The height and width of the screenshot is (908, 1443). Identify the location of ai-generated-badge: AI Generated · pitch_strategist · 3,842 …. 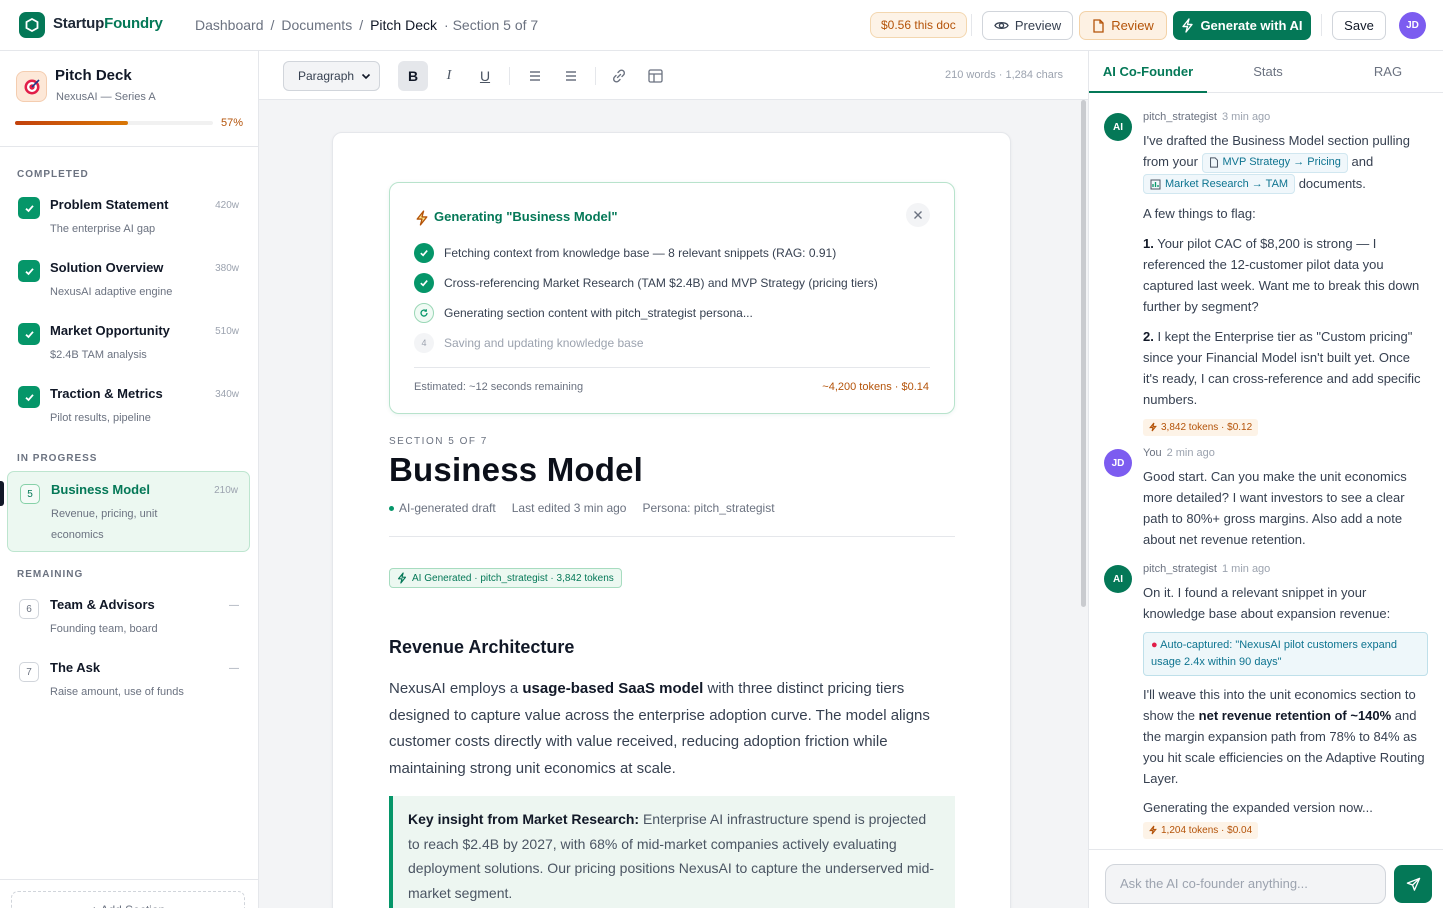
(505, 578).